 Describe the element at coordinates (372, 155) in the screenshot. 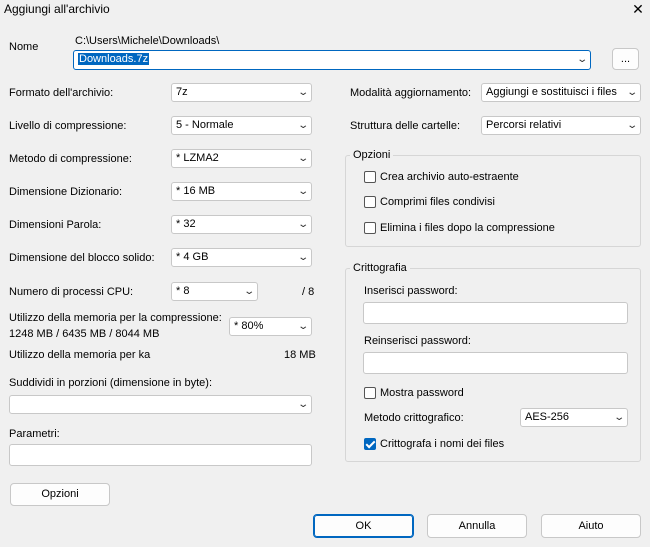

I see `options-group-title: Opzioni` at that location.